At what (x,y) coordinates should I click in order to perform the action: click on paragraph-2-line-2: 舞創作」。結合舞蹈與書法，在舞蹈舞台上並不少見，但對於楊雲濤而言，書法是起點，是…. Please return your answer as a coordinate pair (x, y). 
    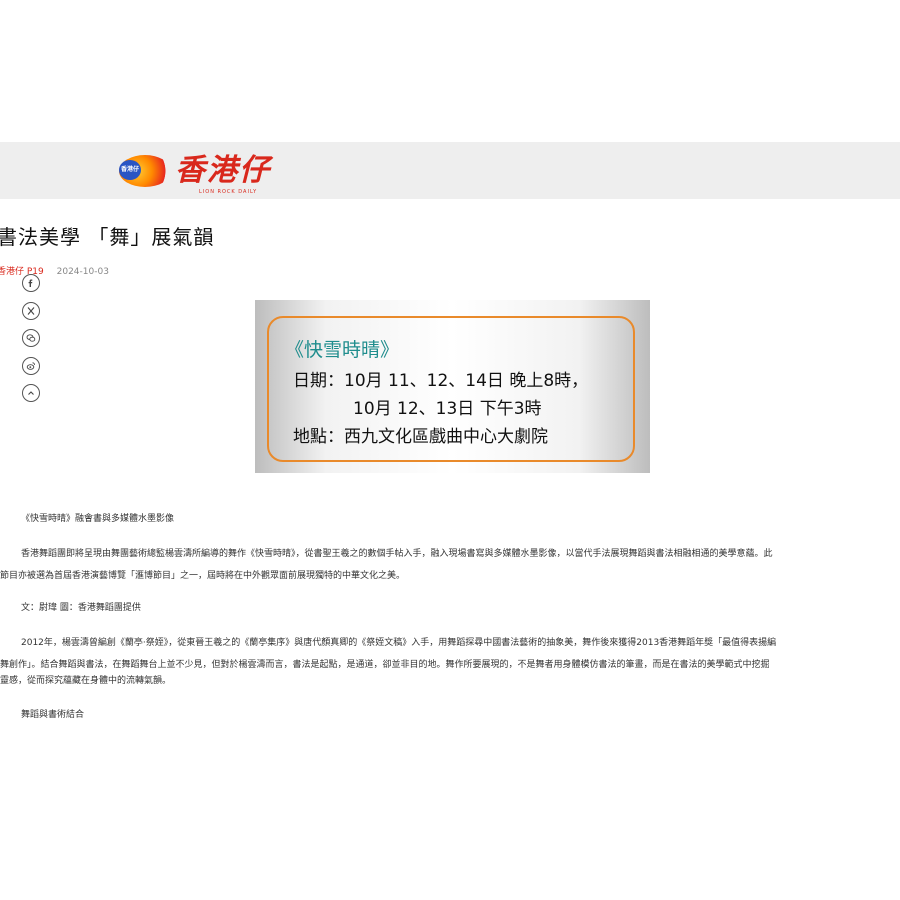
    Looking at the image, I should click on (385, 665).